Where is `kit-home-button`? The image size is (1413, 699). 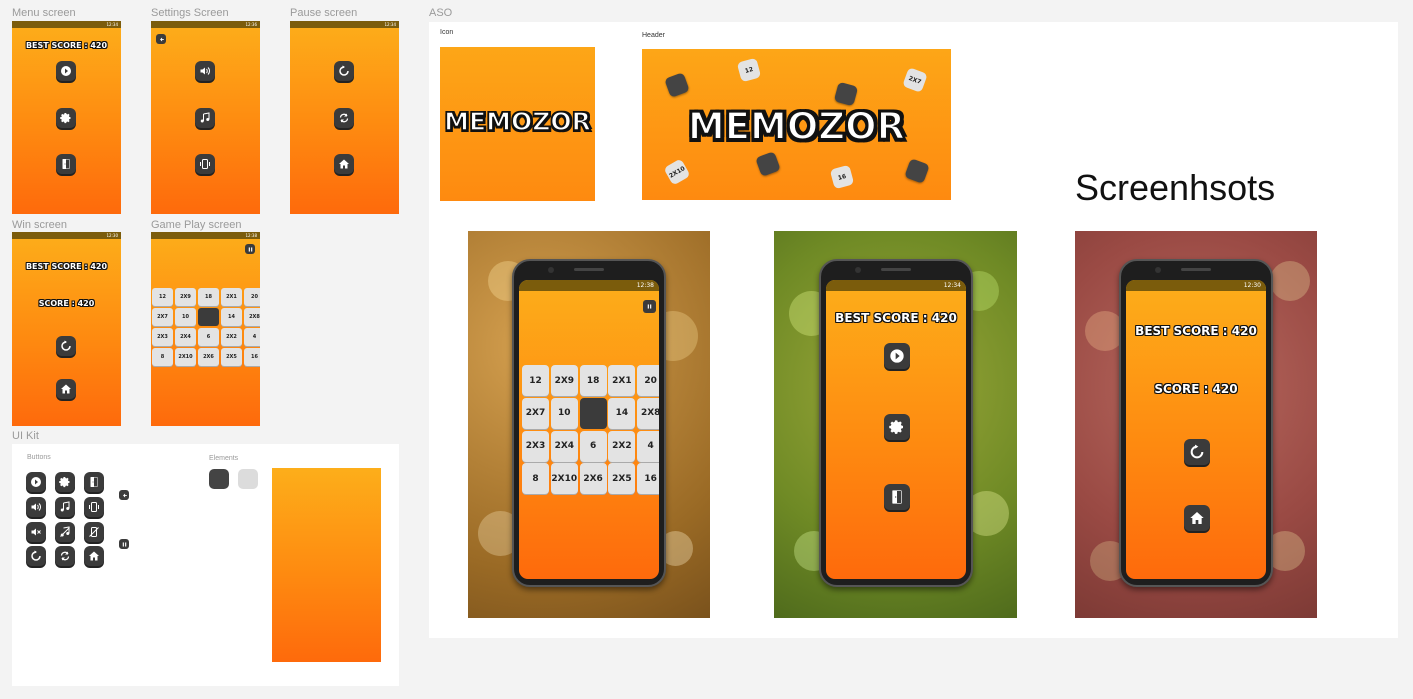
kit-home-button is located at coordinates (94, 556).